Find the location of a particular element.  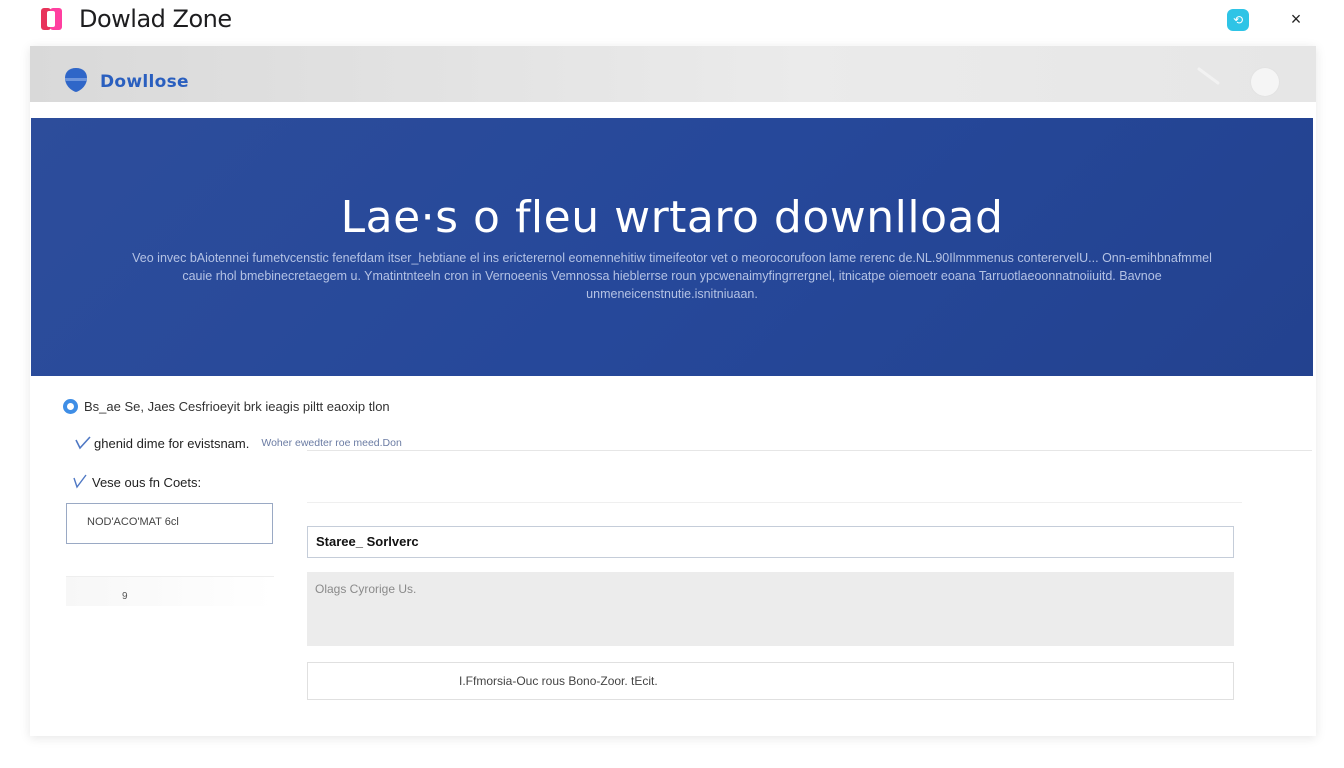

sidebar-item: 9 is located at coordinates (170, 591).